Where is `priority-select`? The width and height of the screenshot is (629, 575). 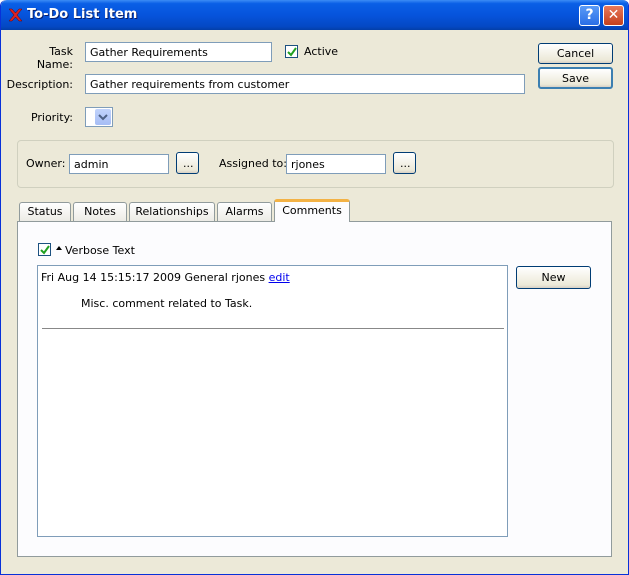 priority-select is located at coordinates (99, 117).